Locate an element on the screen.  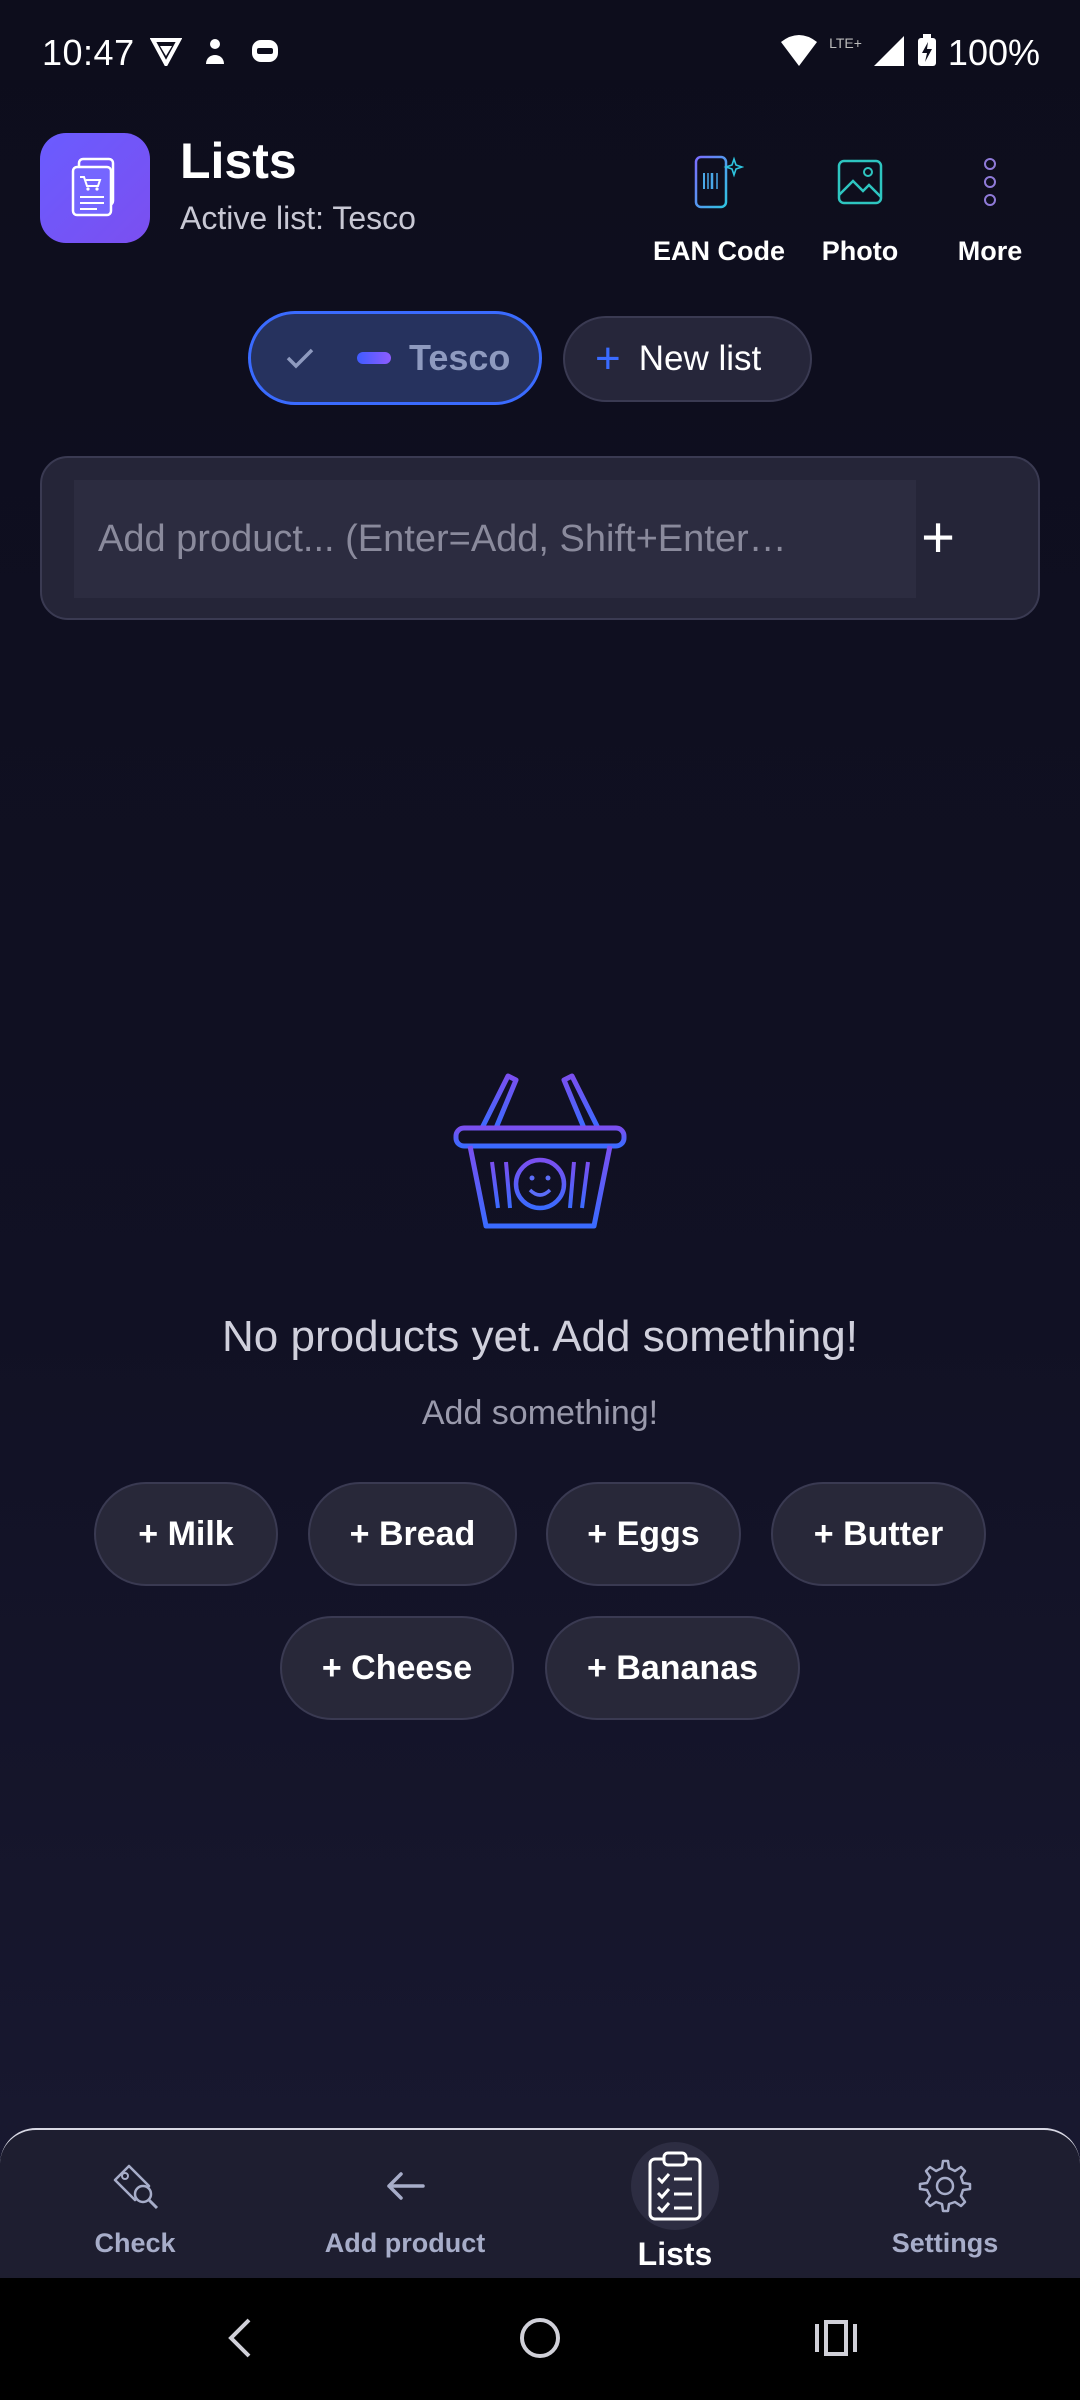
more-vertical-icon is located at coordinates (990, 182).